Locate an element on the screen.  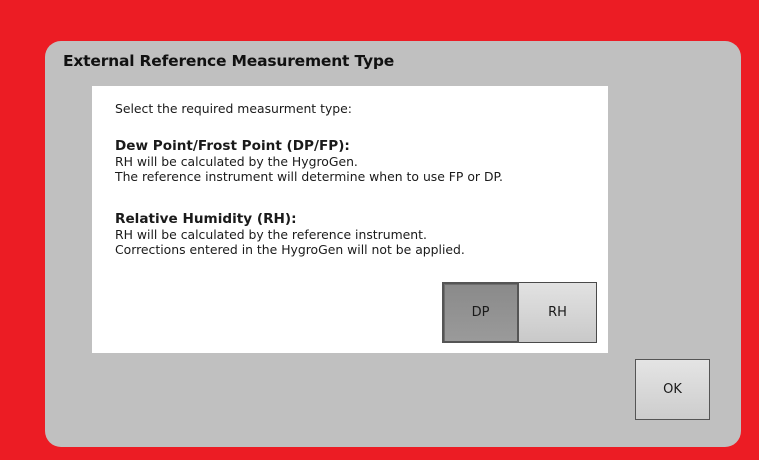
section-line: RH will be calculated by the HygroGen. is located at coordinates (236, 161).